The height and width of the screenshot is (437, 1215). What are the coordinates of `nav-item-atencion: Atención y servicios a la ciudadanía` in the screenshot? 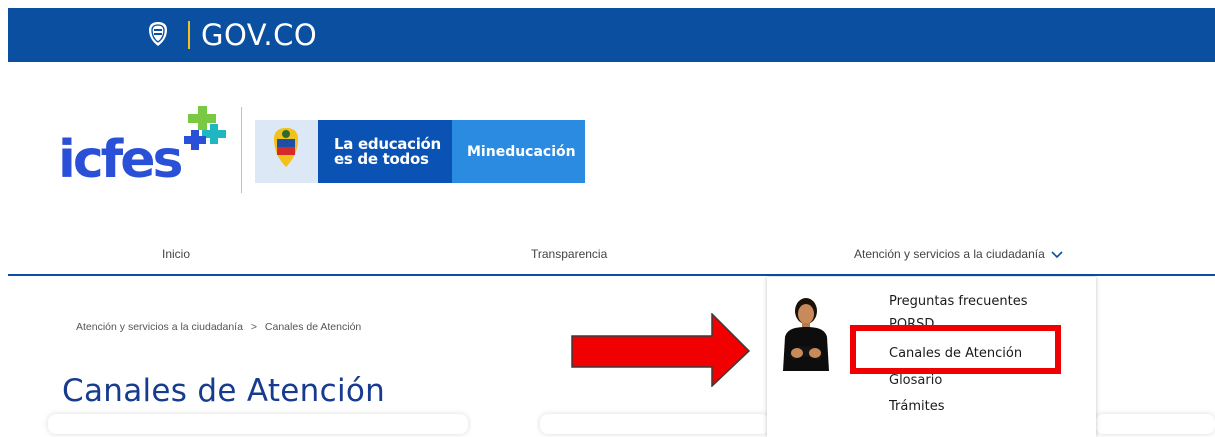 It's located at (958, 254).